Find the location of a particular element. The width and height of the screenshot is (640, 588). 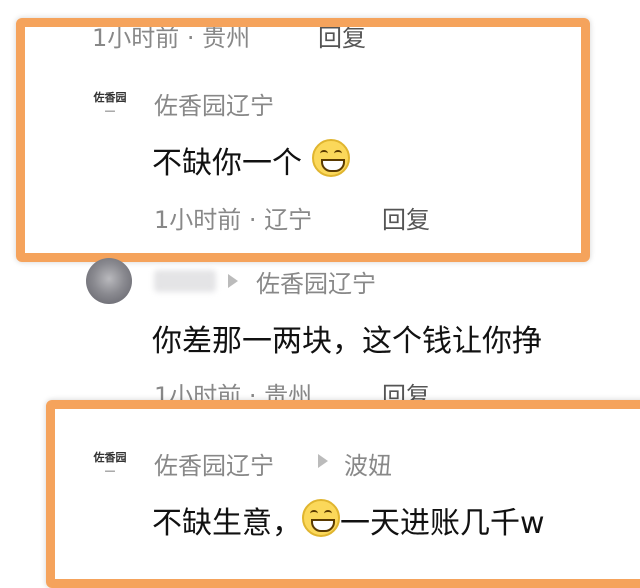

blurred-username is located at coordinates (185, 281).